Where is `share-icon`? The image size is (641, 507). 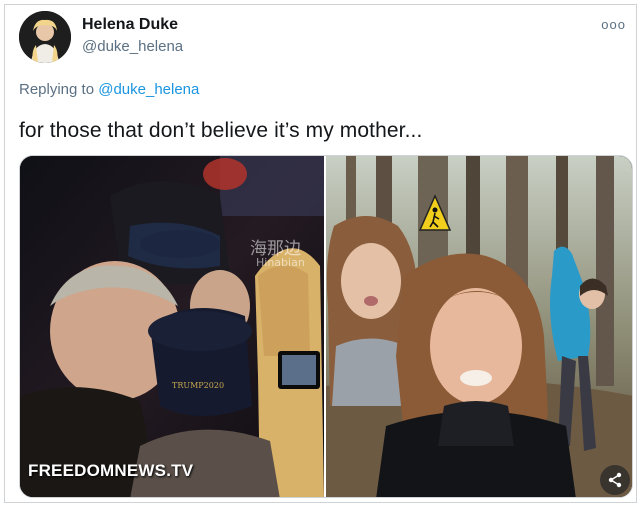 share-icon is located at coordinates (615, 480).